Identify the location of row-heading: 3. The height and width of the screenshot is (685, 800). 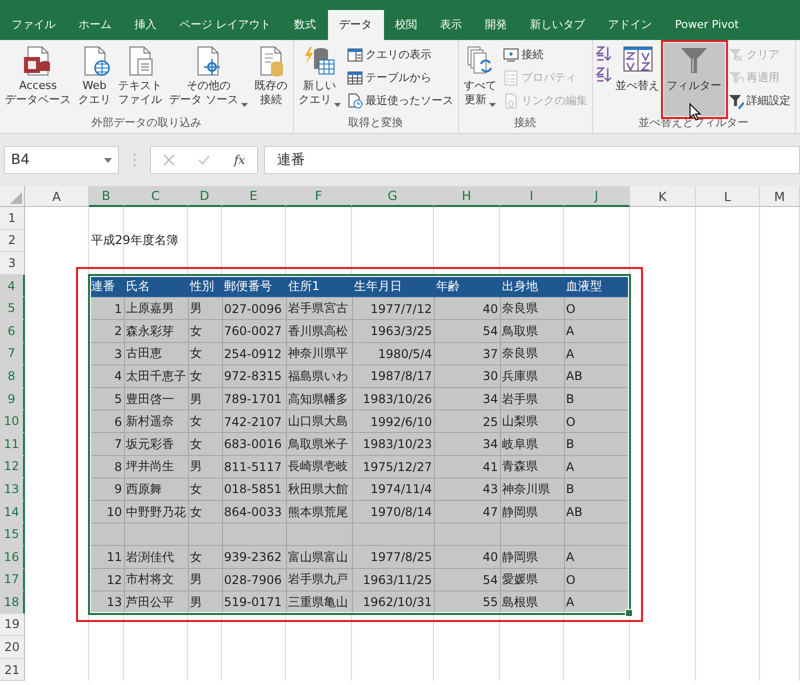
(12, 263).